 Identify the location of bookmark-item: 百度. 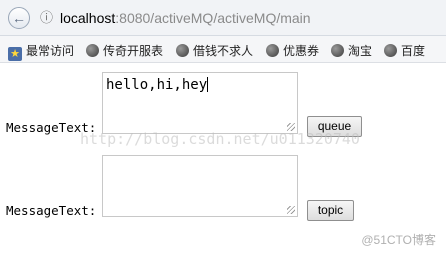
(404, 50).